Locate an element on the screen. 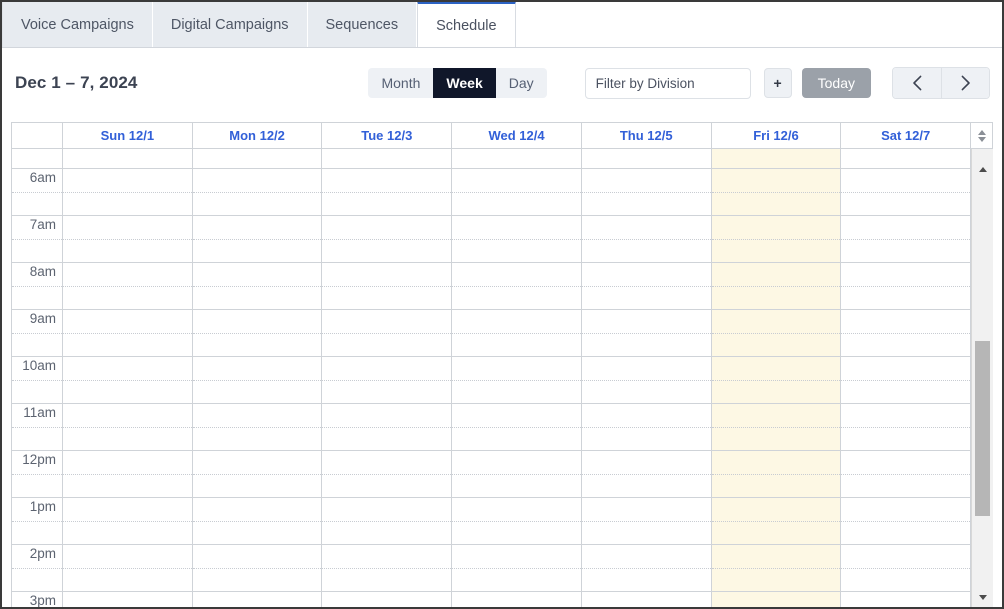 The width and height of the screenshot is (1004, 609). previous-week-button is located at coordinates (917, 83).